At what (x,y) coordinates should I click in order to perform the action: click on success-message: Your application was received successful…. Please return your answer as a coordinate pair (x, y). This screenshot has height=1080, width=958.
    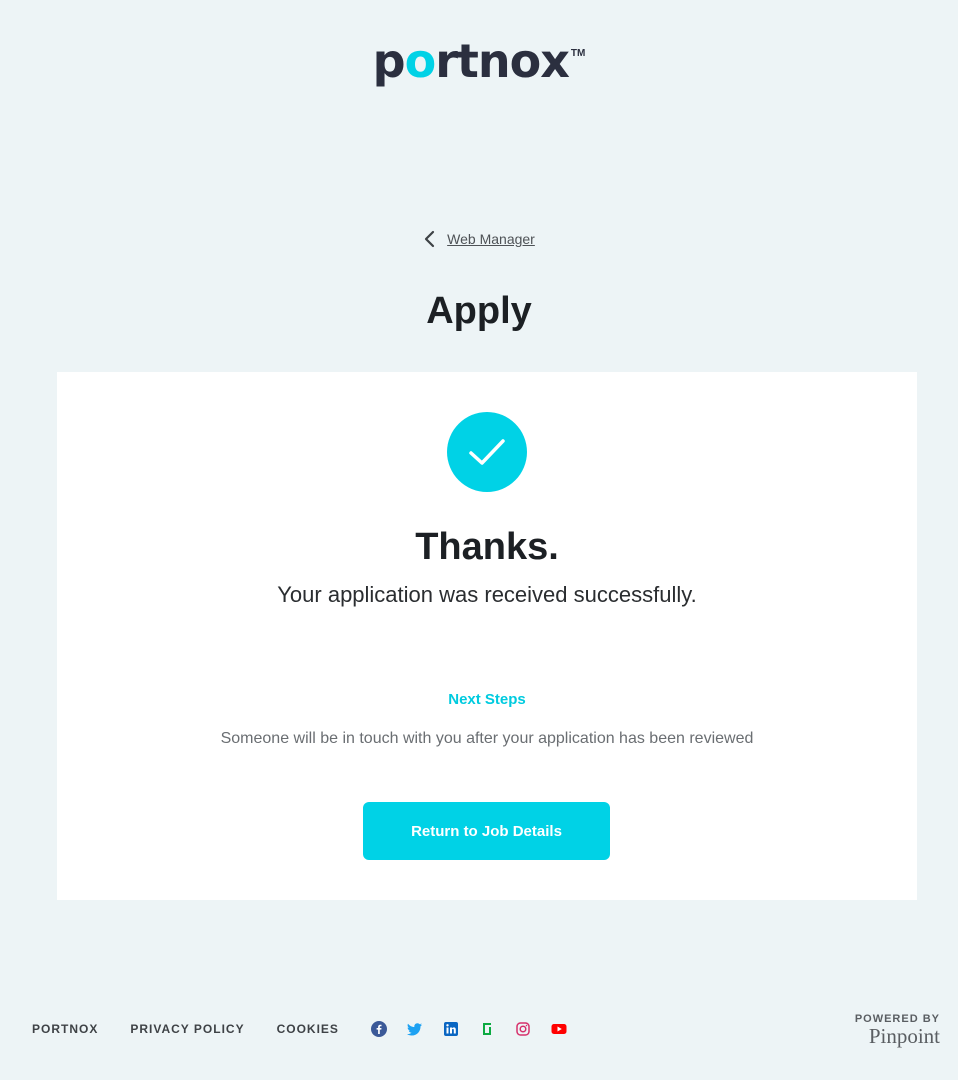
    Looking at the image, I should click on (487, 594).